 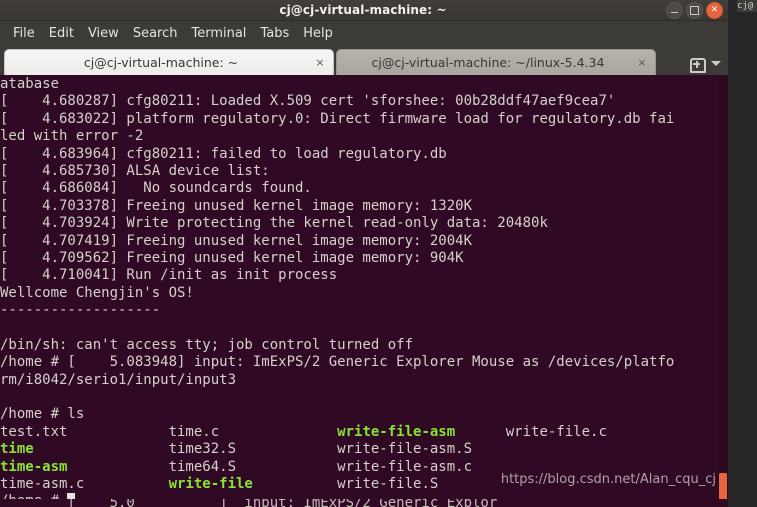 I want to click on terminal-cursor, so click(x=71, y=496).